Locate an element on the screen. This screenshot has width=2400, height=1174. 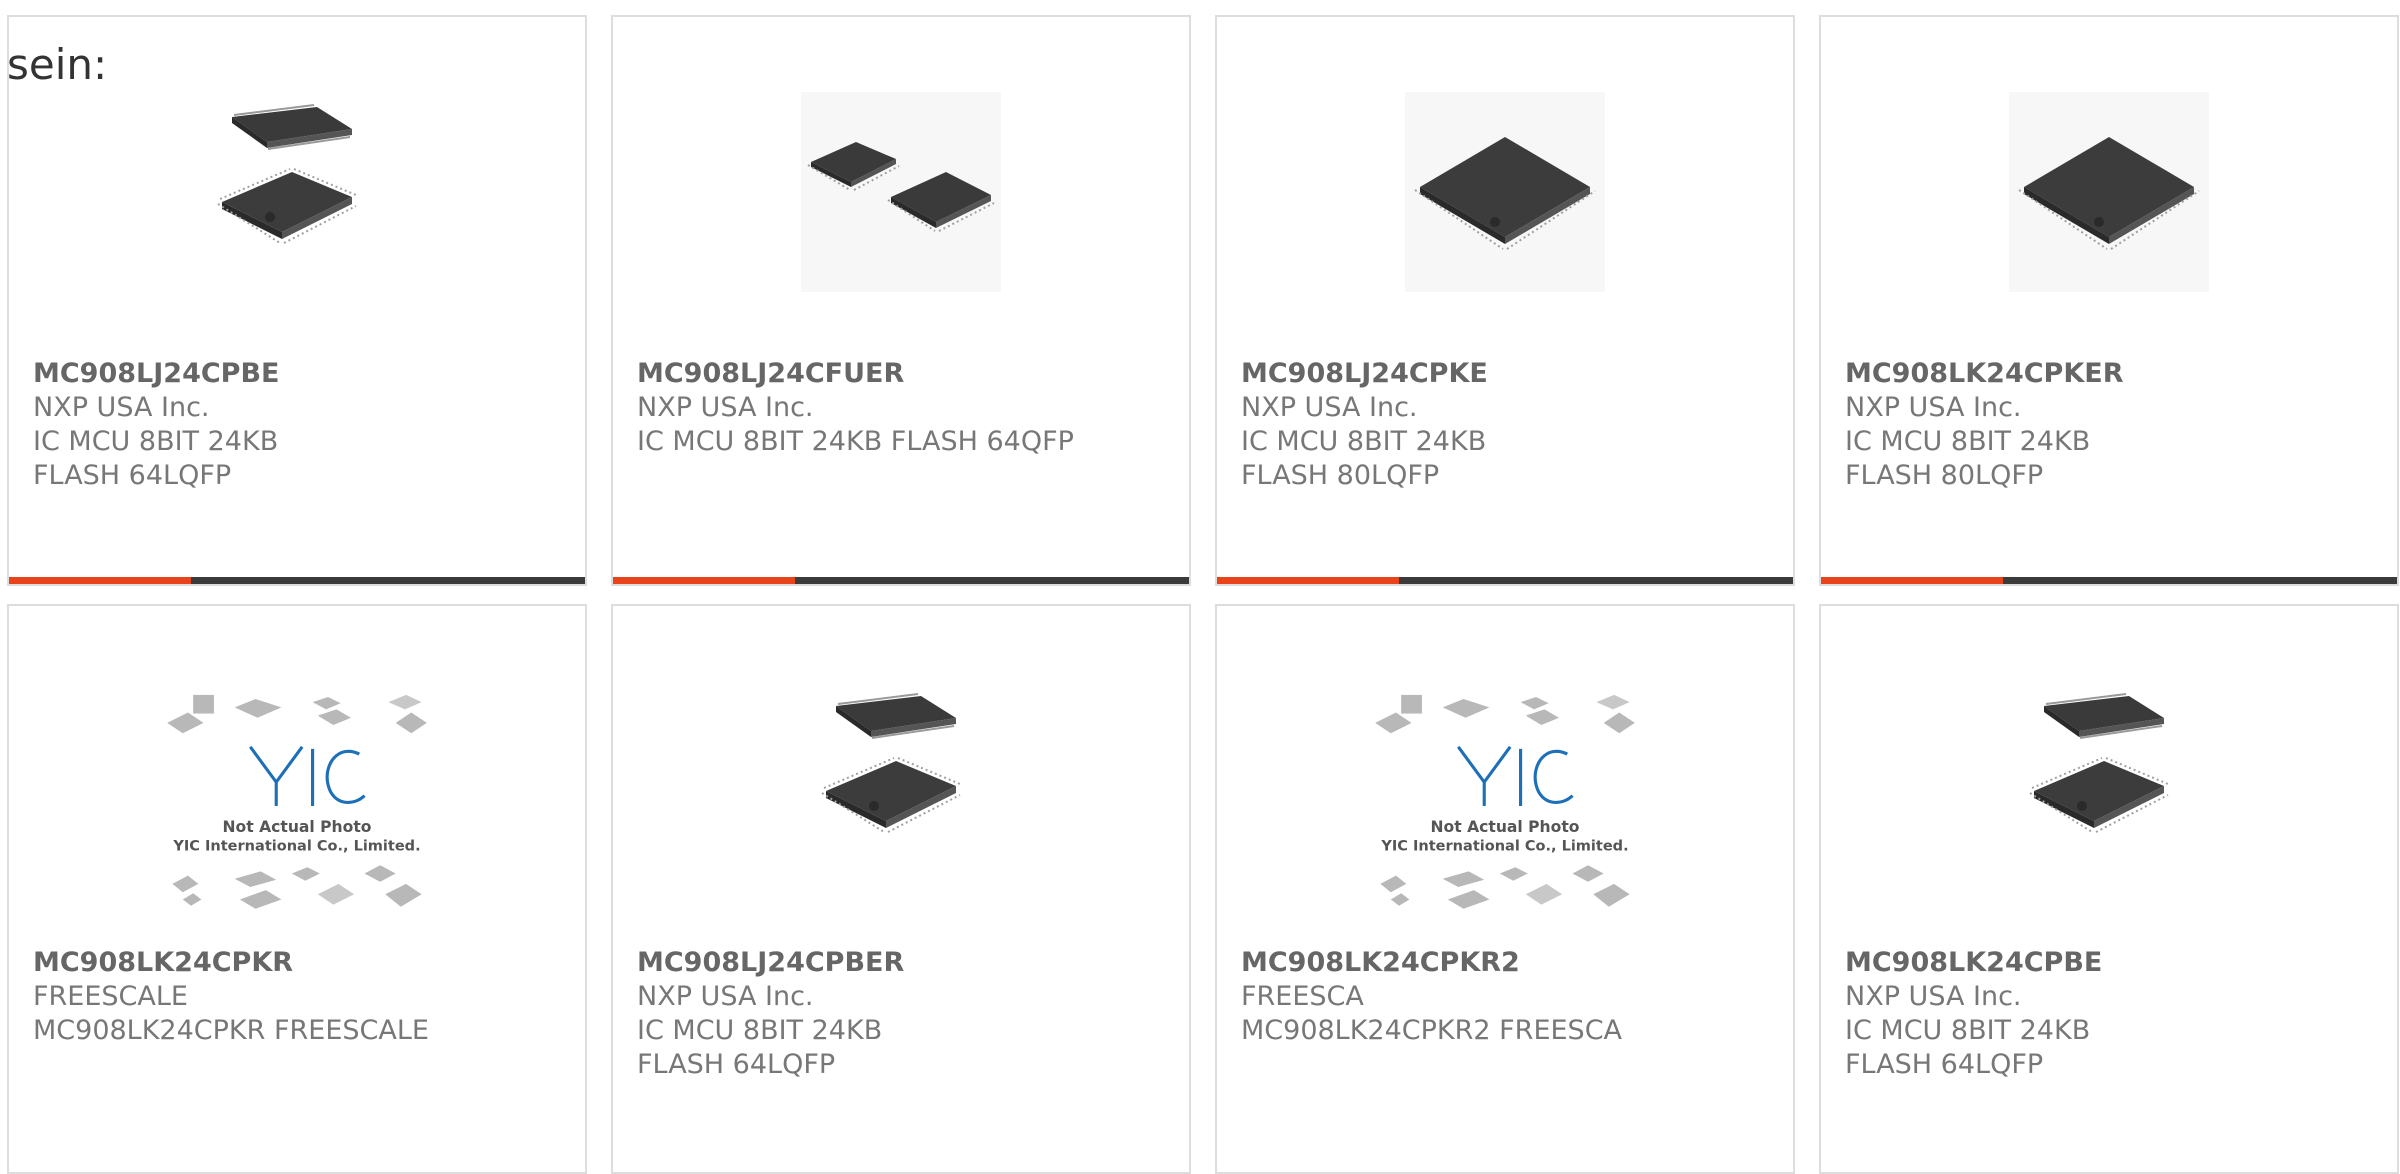
part-number: MC908LK24CPBE is located at coordinates (2111, 963).